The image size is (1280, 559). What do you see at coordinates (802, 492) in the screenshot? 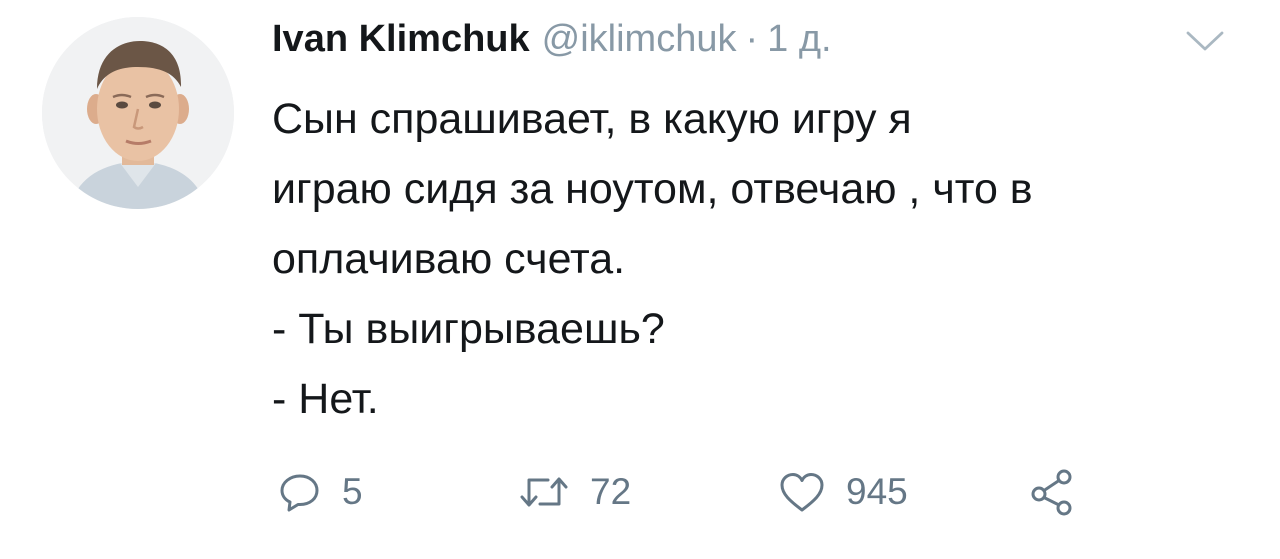
I see `heart-icon` at bounding box center [802, 492].